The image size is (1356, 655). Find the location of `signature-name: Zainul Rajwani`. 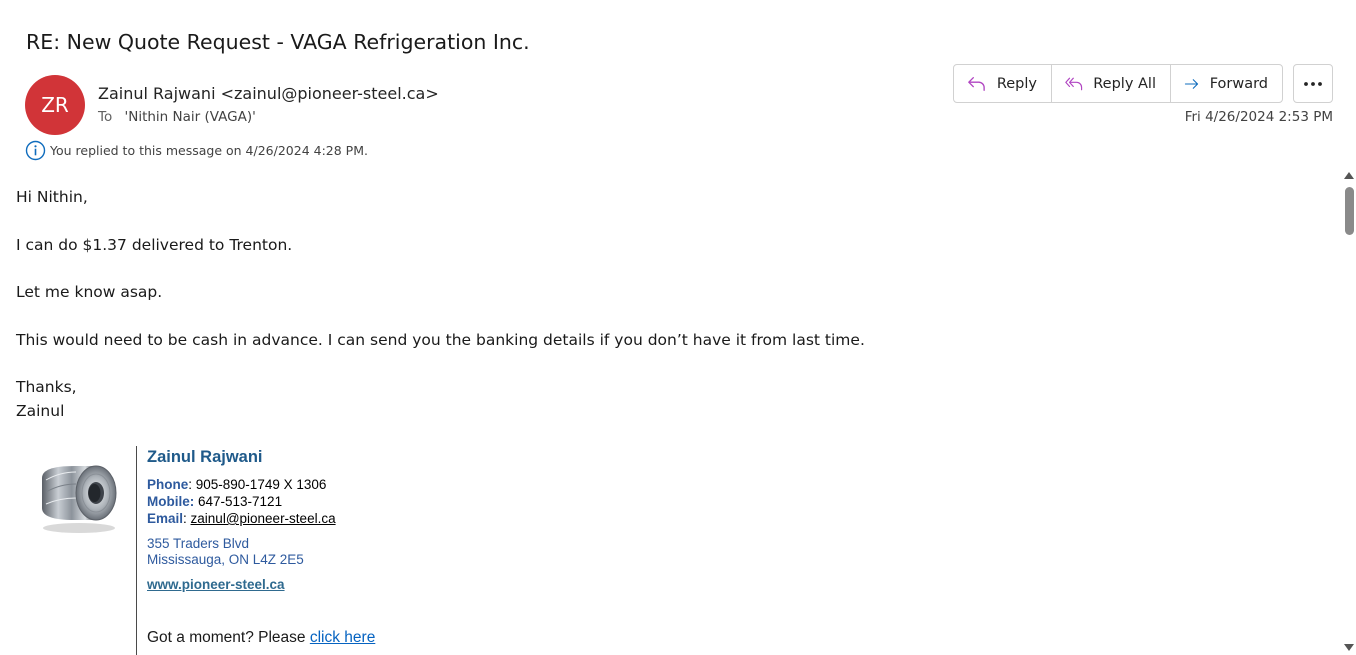

signature-name: Zainul Rajwani is located at coordinates (205, 457).